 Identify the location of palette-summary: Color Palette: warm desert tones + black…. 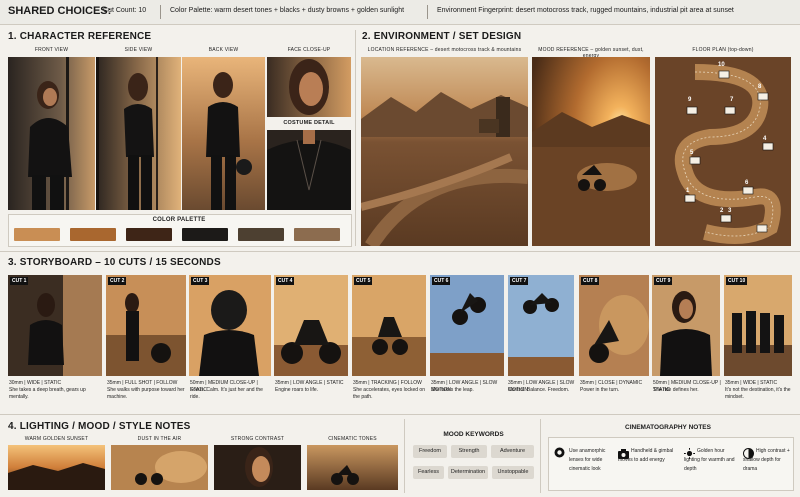
(287, 10).